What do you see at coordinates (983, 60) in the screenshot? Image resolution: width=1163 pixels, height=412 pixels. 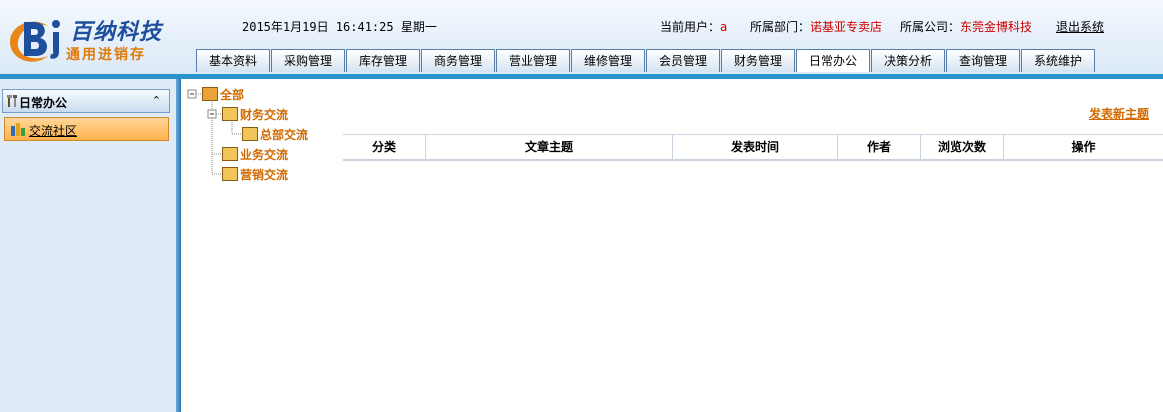 I see `tab-query: 查询管理` at bounding box center [983, 60].